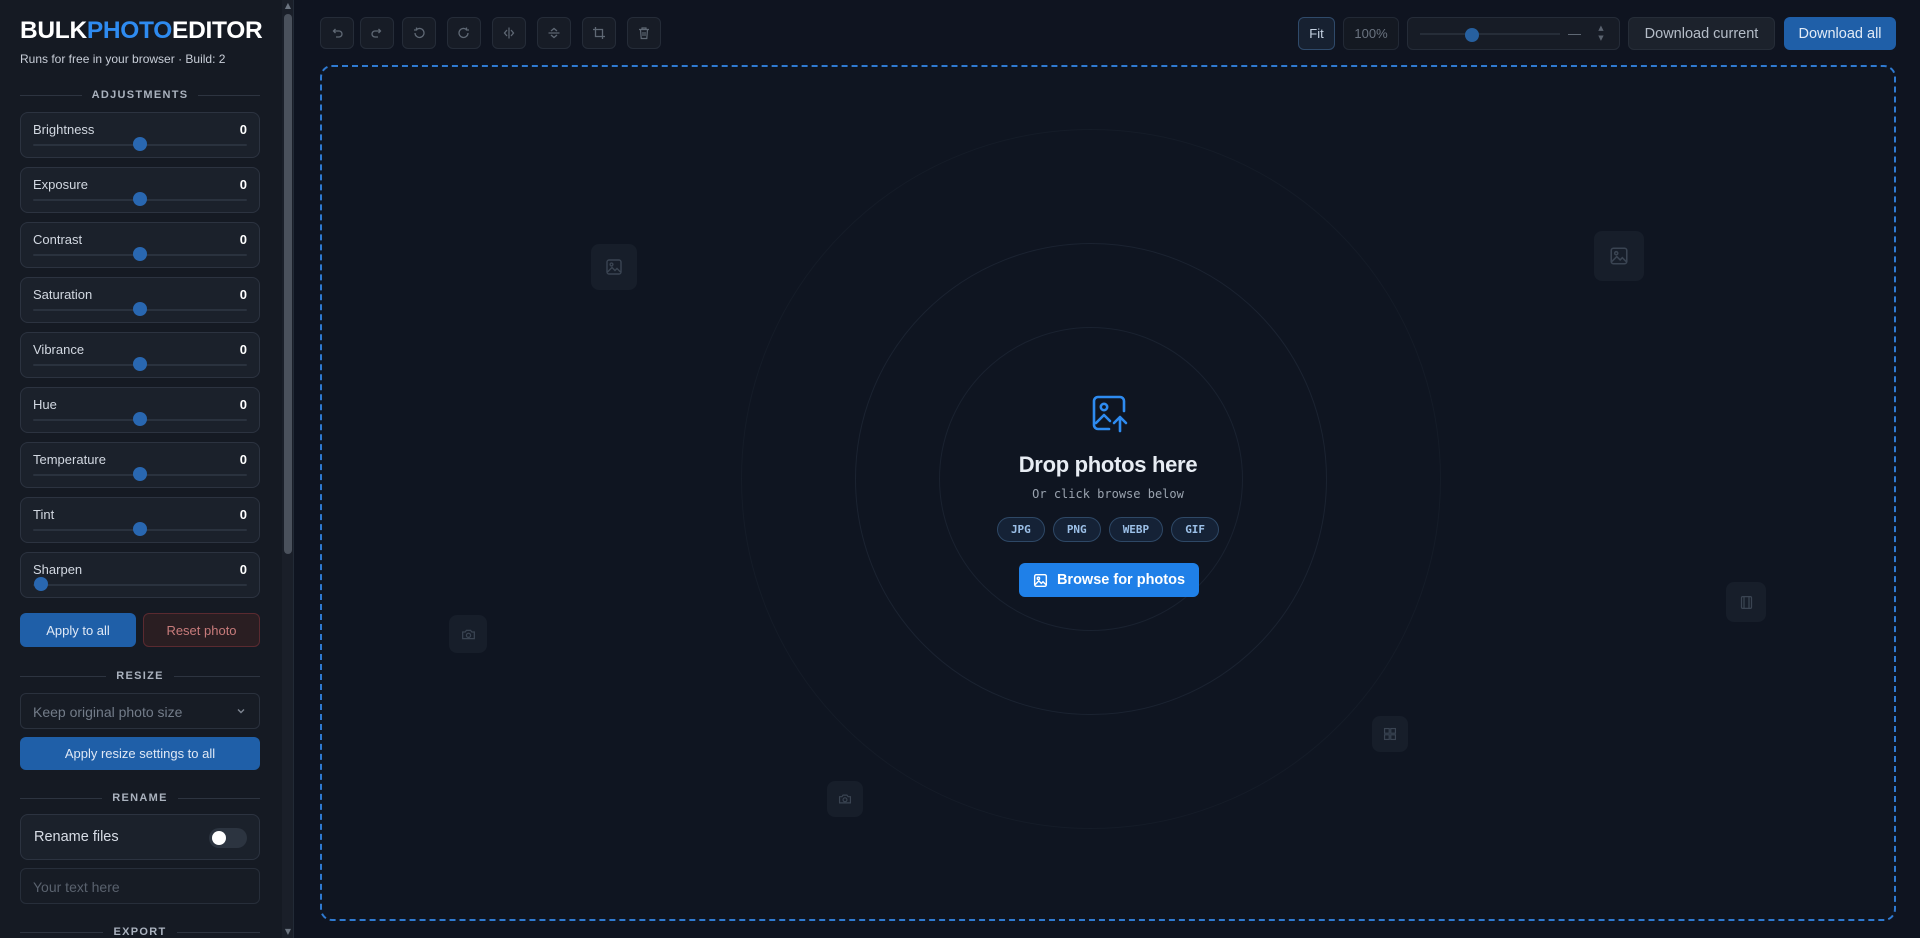 The height and width of the screenshot is (938, 1920). What do you see at coordinates (140, 886) in the screenshot?
I see `rename-text-input: Your text here` at bounding box center [140, 886].